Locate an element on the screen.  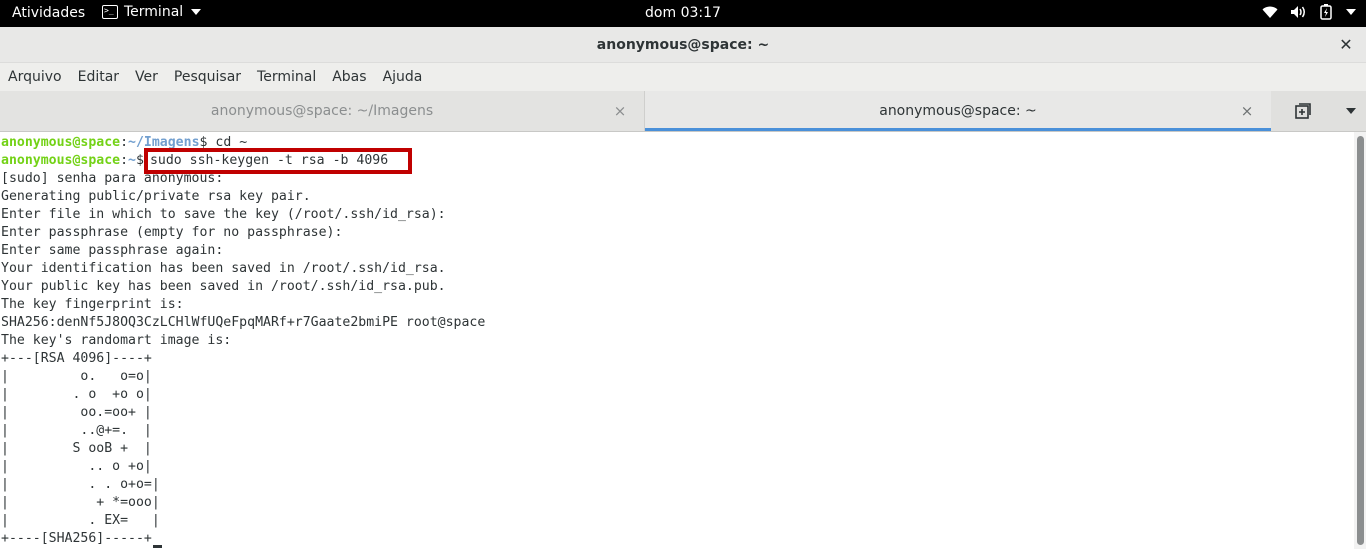
tabs-menu-button is located at coordinates (1350, 111).